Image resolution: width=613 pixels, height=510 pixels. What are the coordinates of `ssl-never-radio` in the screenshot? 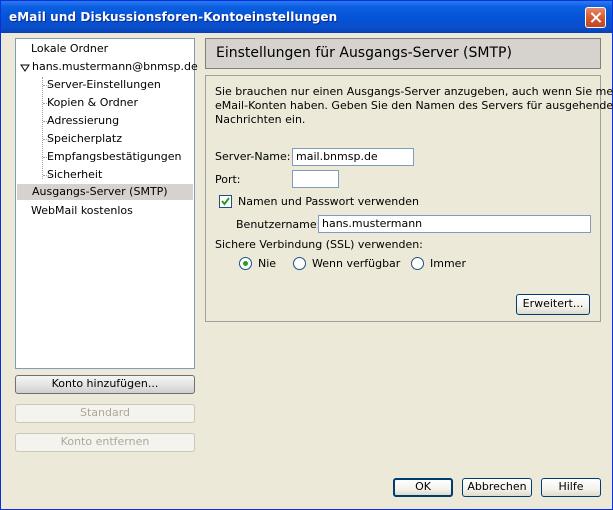 It's located at (245, 263).